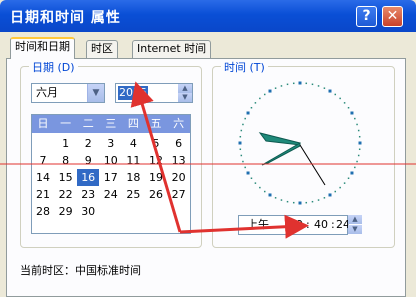  Describe the element at coordinates (355, 219) in the screenshot. I see `time-spin-up-icon: ▲` at that location.